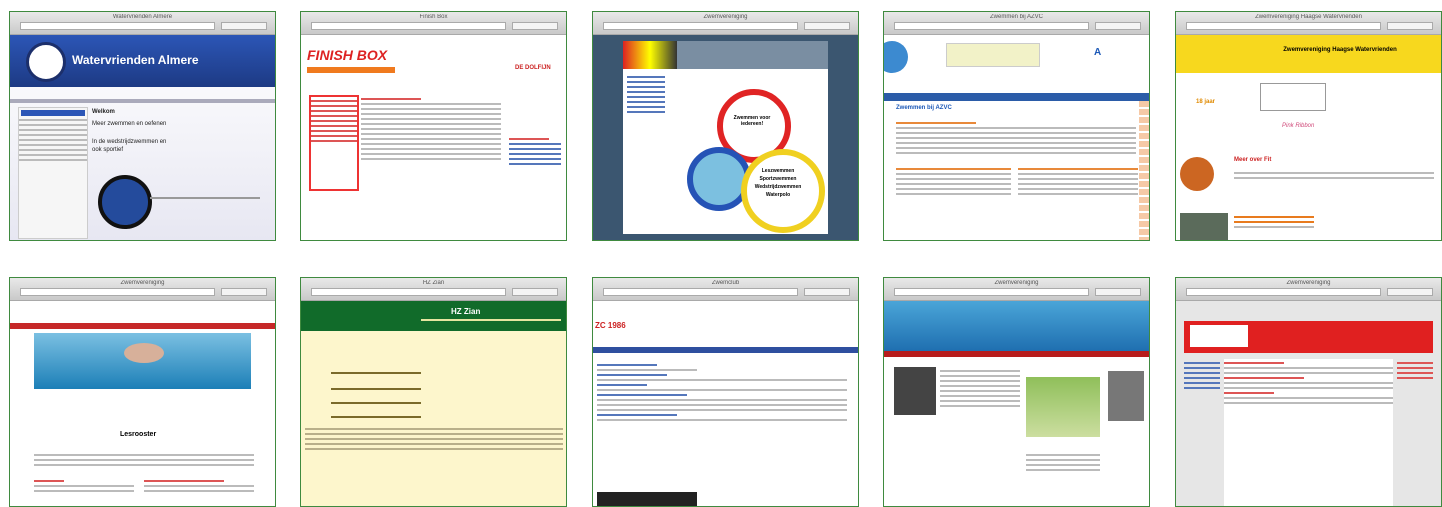  What do you see at coordinates (142, 392) in the screenshot?
I see `thumbnail-6: Zwemvereniging Lesrooster` at bounding box center [142, 392].